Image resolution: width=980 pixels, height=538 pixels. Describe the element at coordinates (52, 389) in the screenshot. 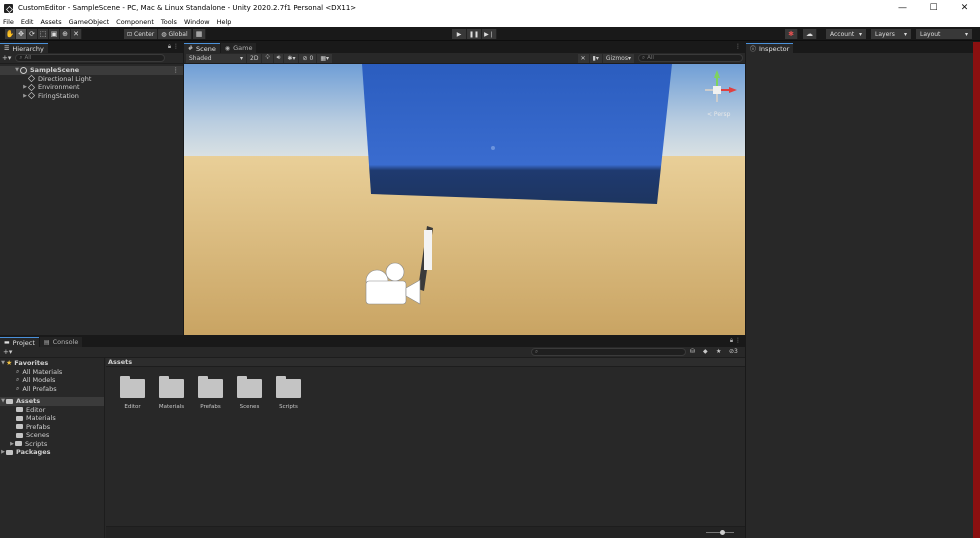

I see `tree-row-all-prefabs: ⌕ All Prefabs` at that location.